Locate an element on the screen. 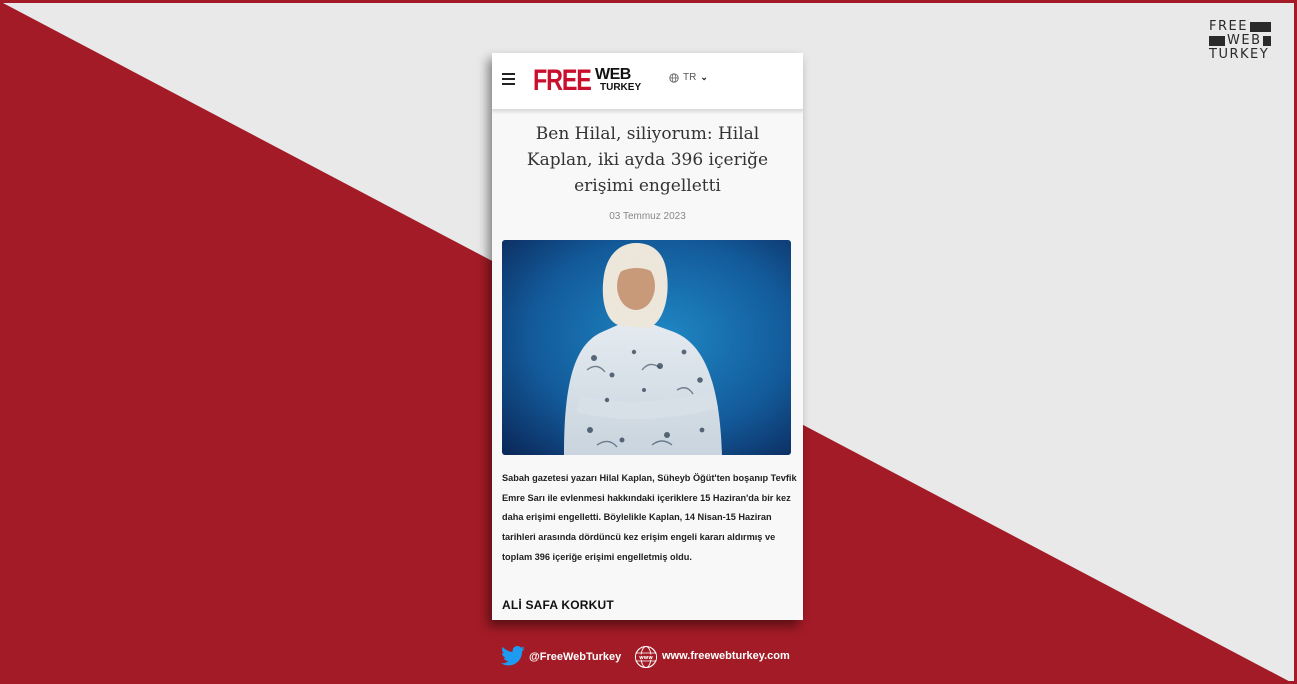 The image size is (1297, 684). language-code: TR is located at coordinates (690, 77).